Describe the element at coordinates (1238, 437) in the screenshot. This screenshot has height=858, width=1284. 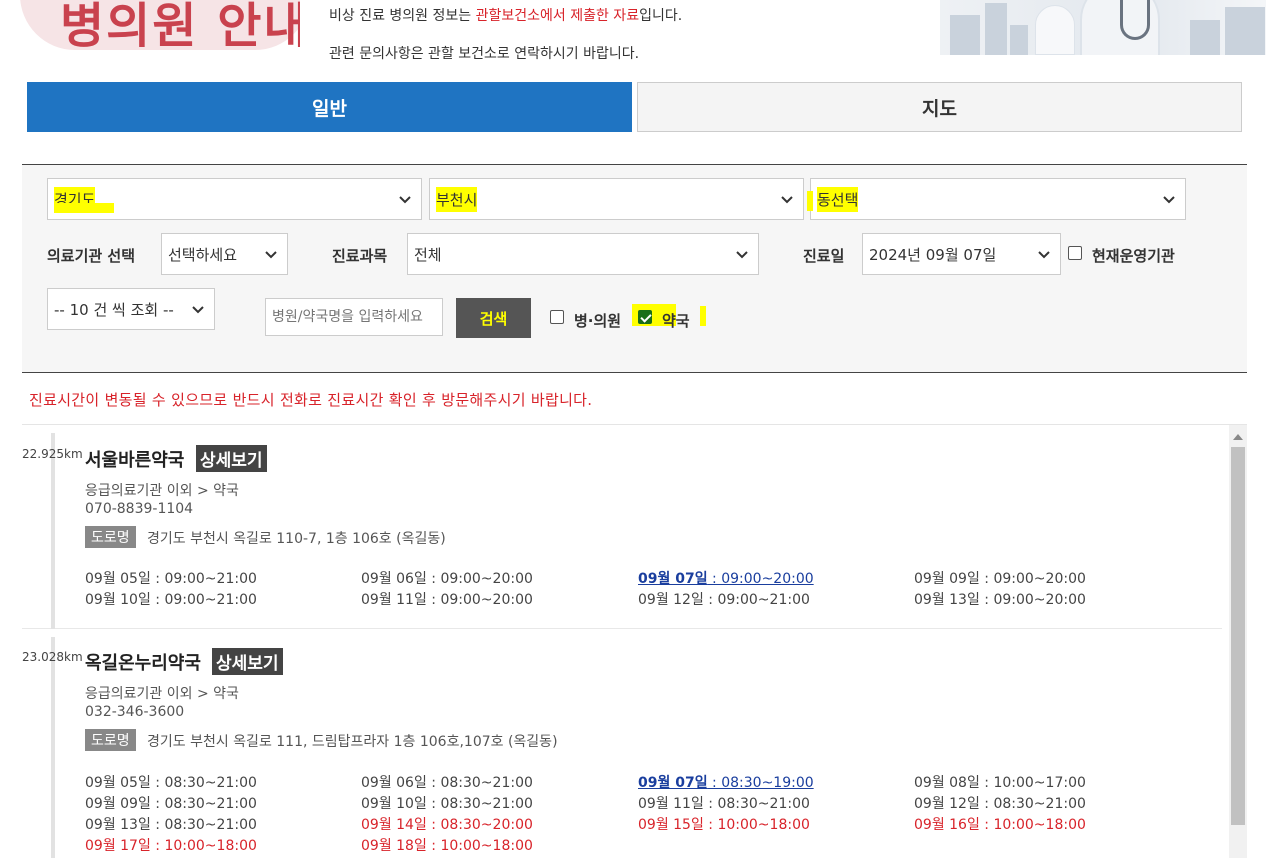
I see `scroll-up-arrow-icon` at that location.